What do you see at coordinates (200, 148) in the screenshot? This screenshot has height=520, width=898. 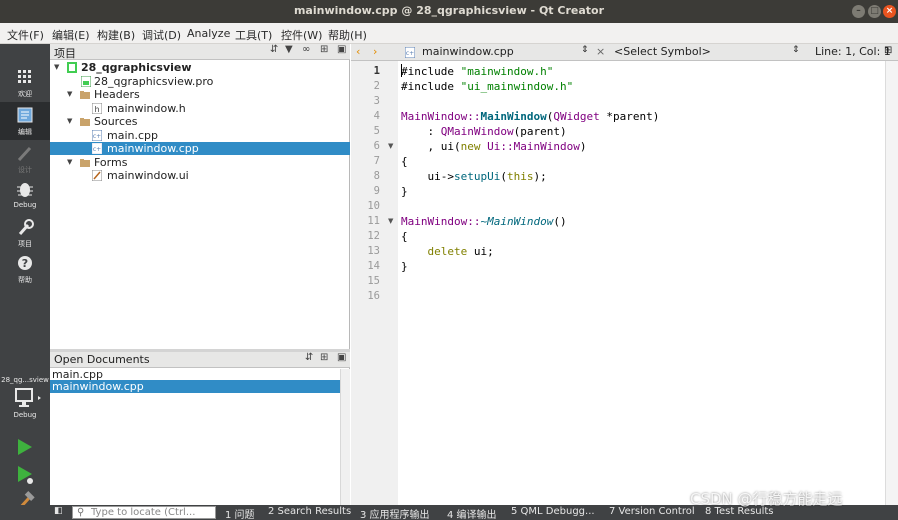 I see `tree-item-mainwindow-cpp: c+ mainwindow.cpp` at bounding box center [200, 148].